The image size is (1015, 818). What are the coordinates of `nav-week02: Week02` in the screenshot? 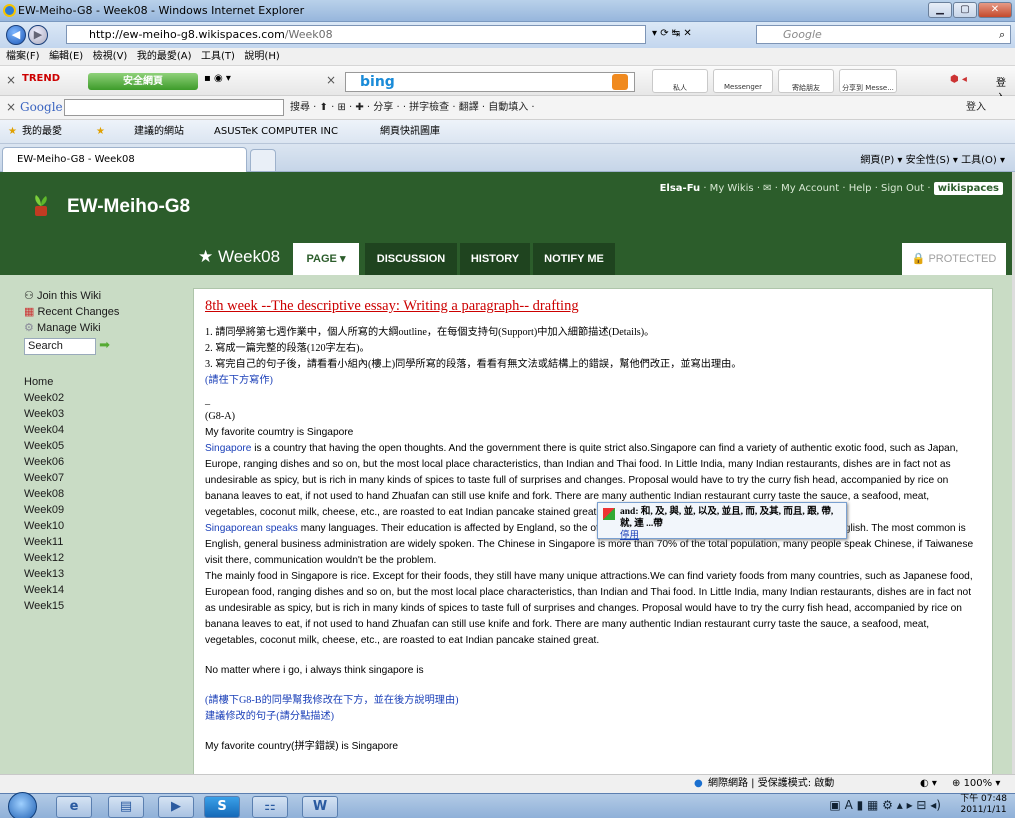 It's located at (104, 398).